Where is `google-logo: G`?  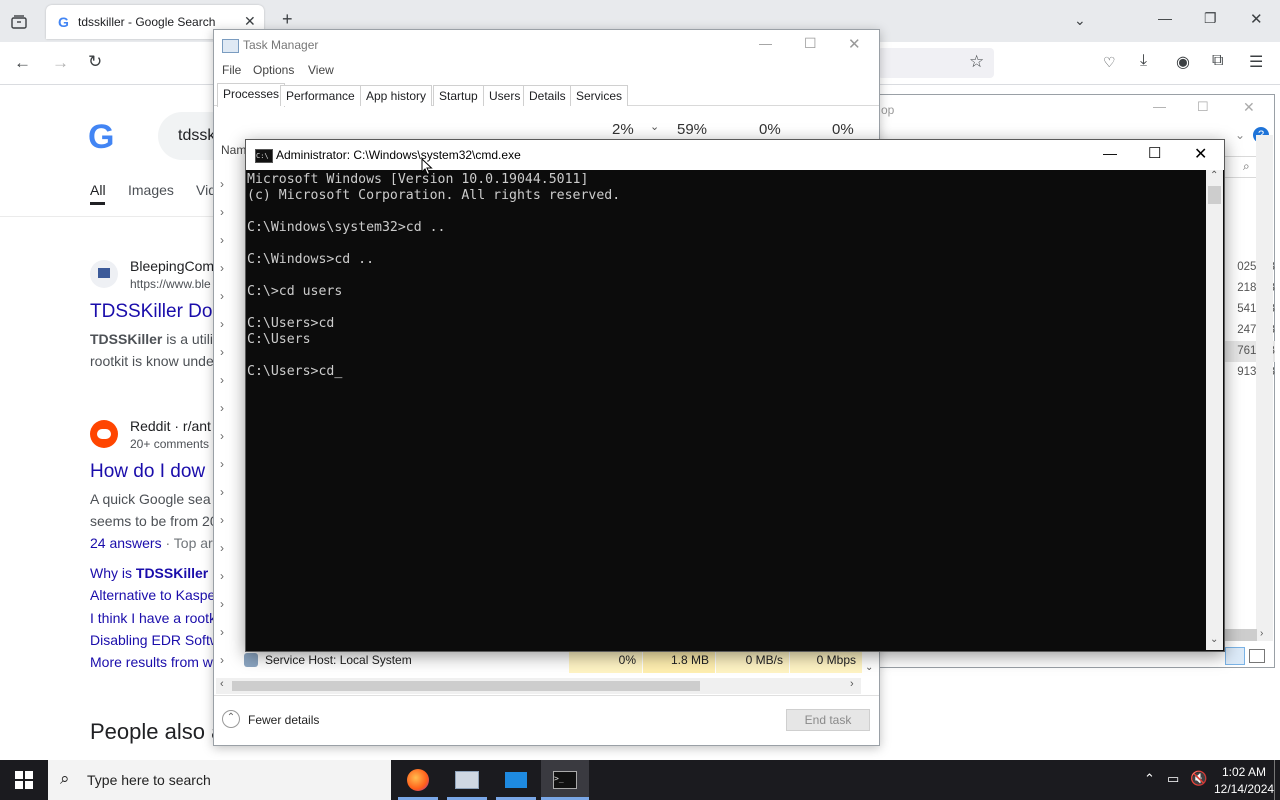
google-logo: G is located at coordinates (101, 137).